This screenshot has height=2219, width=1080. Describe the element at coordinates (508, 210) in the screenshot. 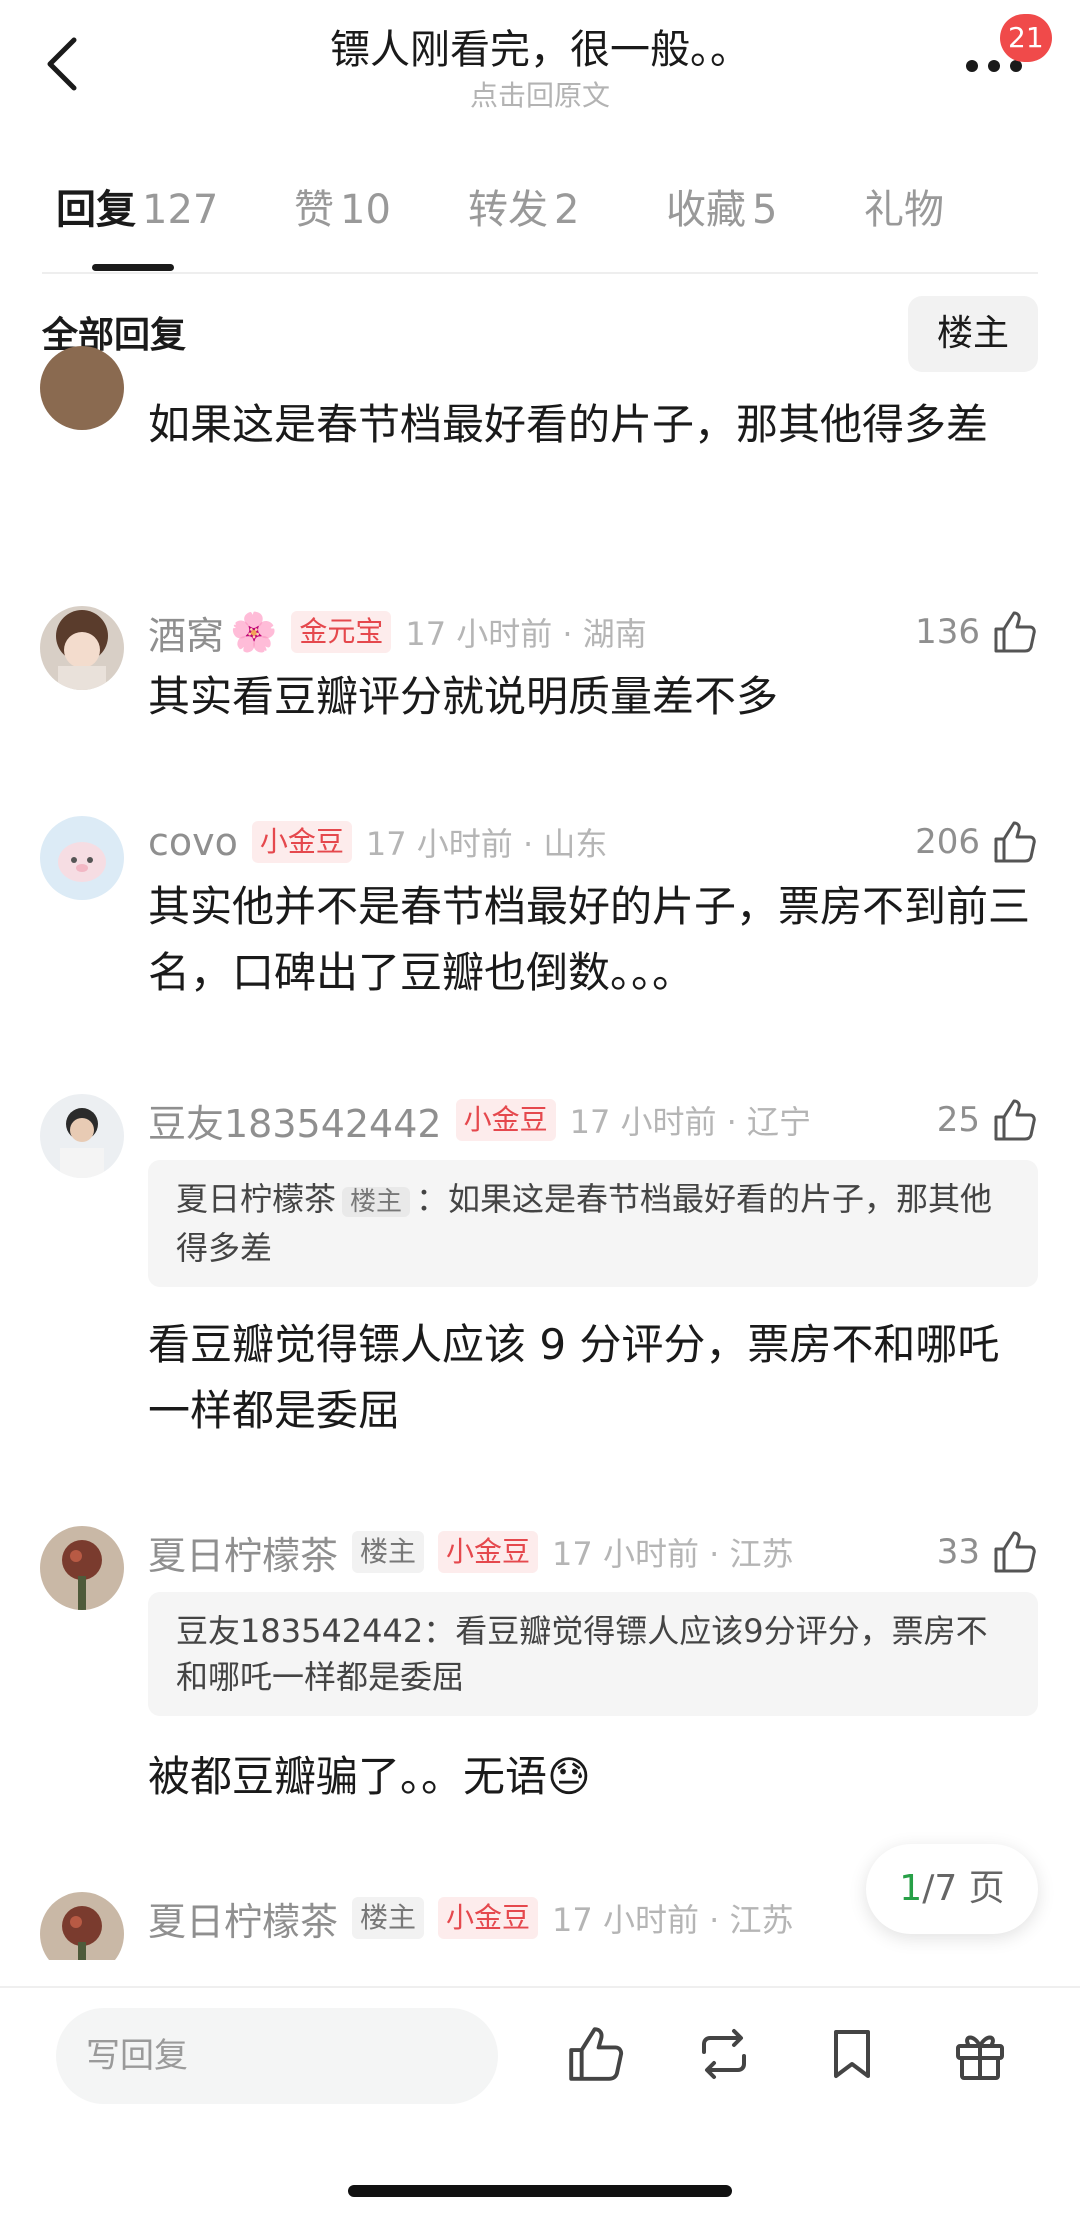

I see `tab-label: 转发` at that location.